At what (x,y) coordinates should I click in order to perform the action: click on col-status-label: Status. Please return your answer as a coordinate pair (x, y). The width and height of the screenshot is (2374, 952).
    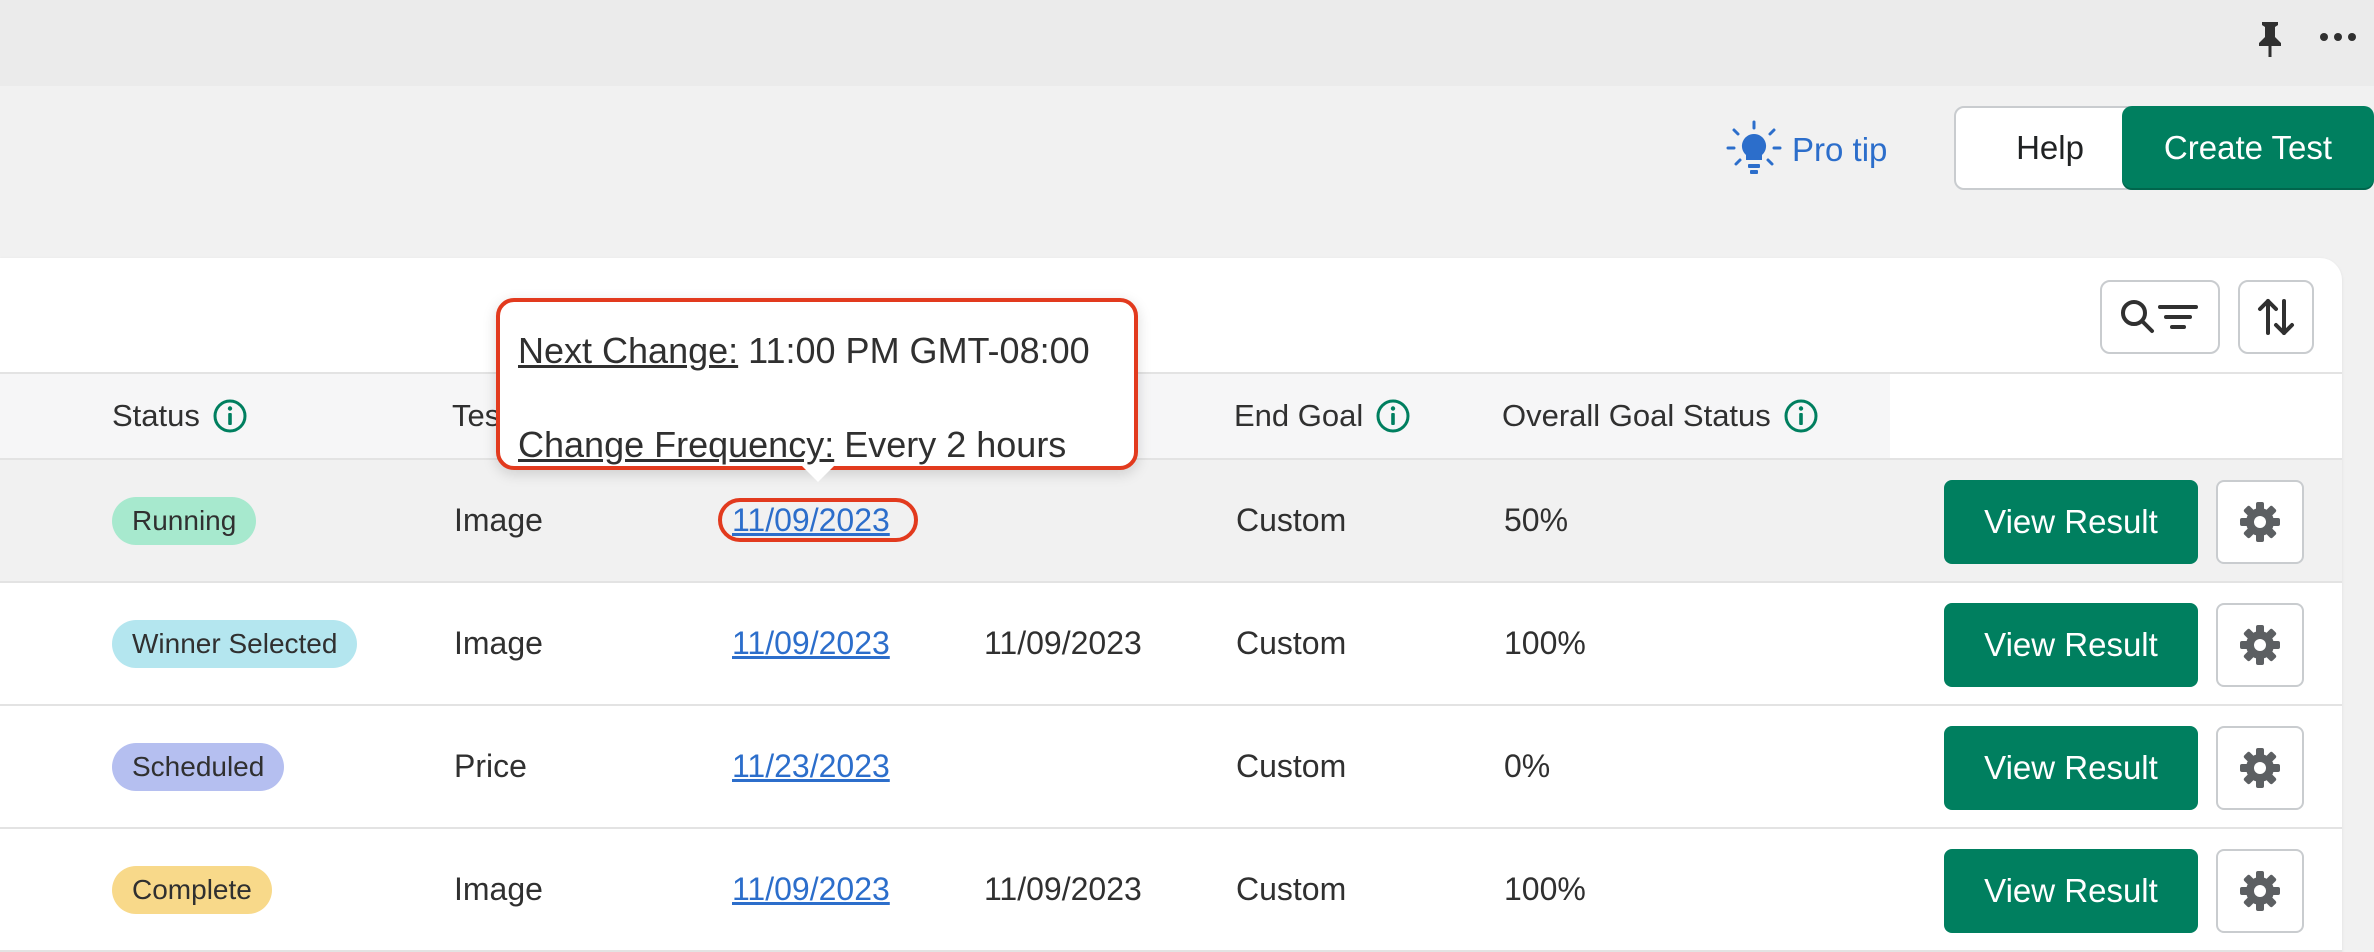
    Looking at the image, I should click on (156, 415).